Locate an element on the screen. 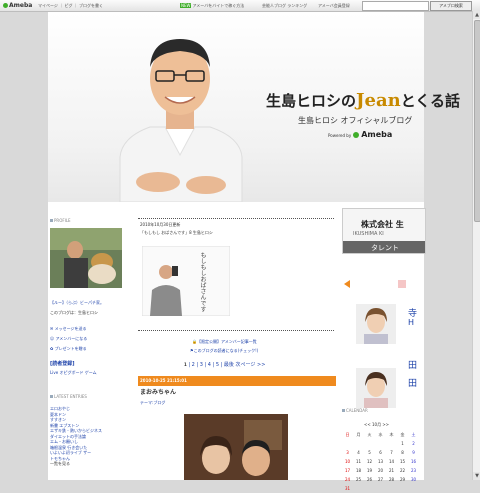 The width and height of the screenshot is (480, 493). become-reader-link: ⚑このブログの読者になる(チェック!) is located at coordinates (224, 351).